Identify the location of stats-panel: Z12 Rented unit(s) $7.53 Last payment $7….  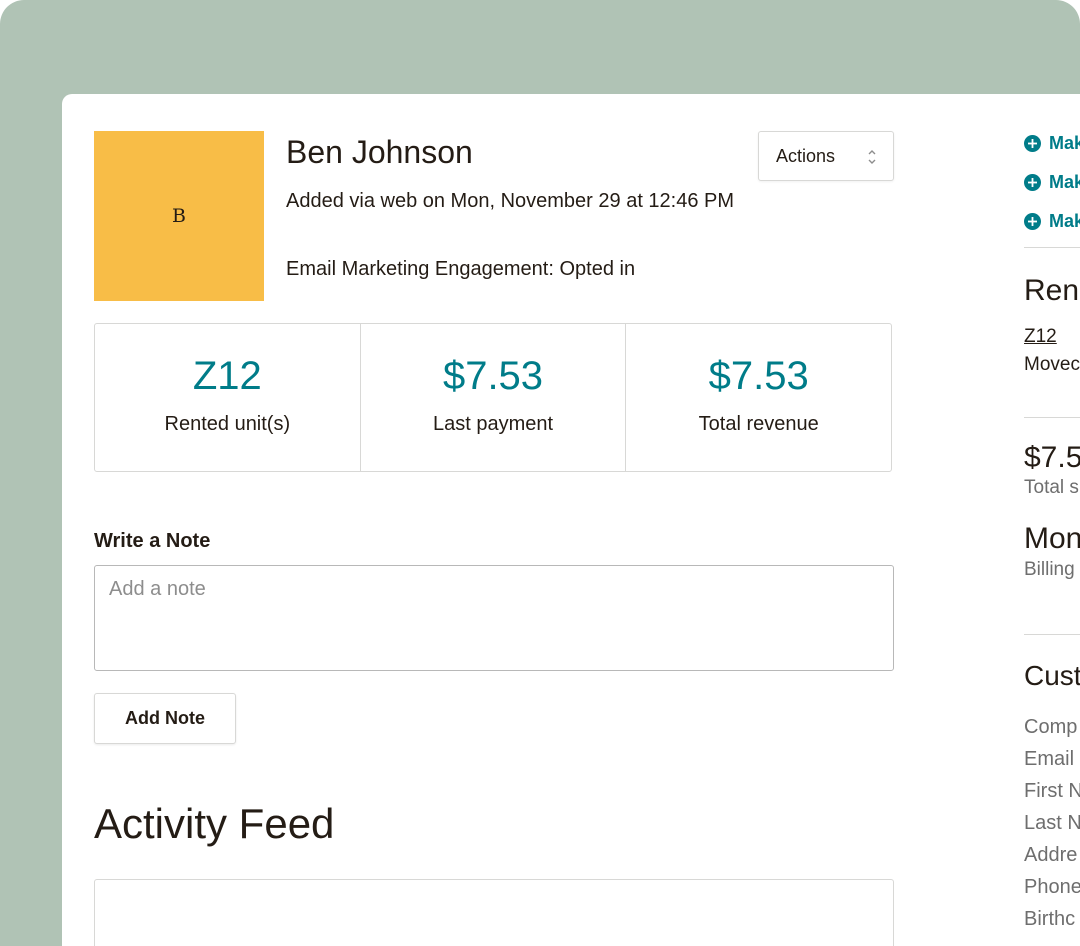
(493, 397).